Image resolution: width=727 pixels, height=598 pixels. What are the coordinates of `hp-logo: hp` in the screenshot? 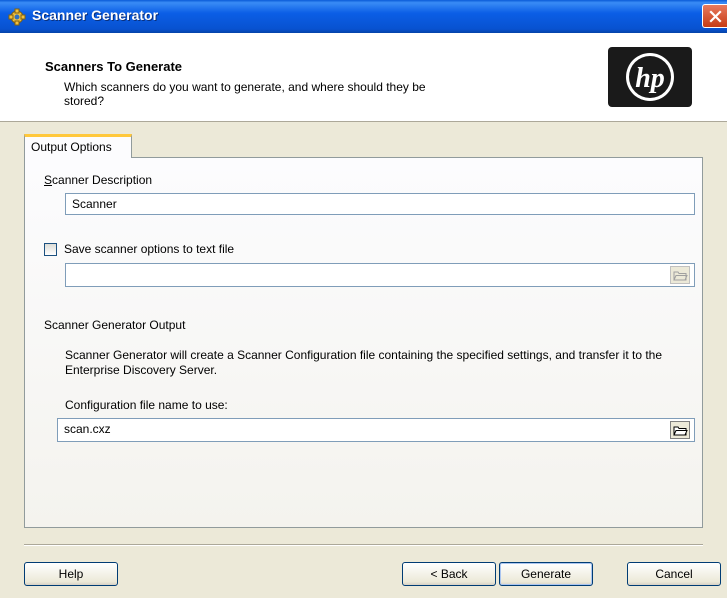 It's located at (650, 77).